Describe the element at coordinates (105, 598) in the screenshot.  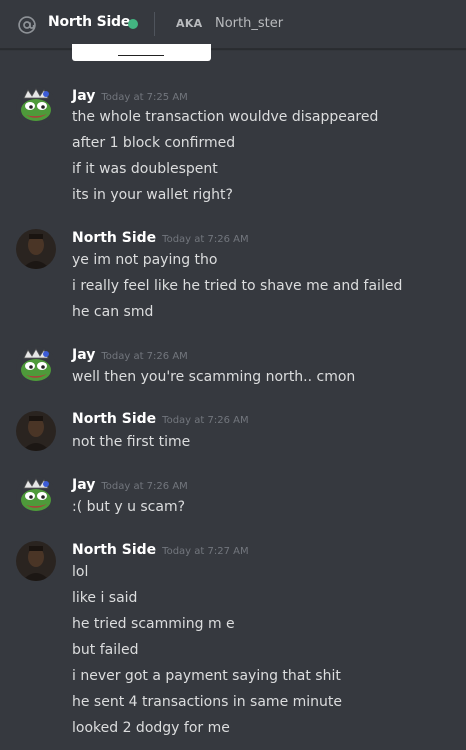
I see `message-line: like i said` at that location.